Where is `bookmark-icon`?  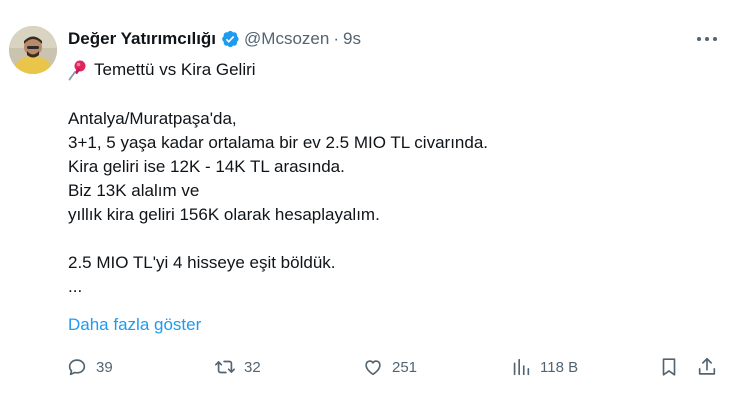 bookmark-icon is located at coordinates (669, 367).